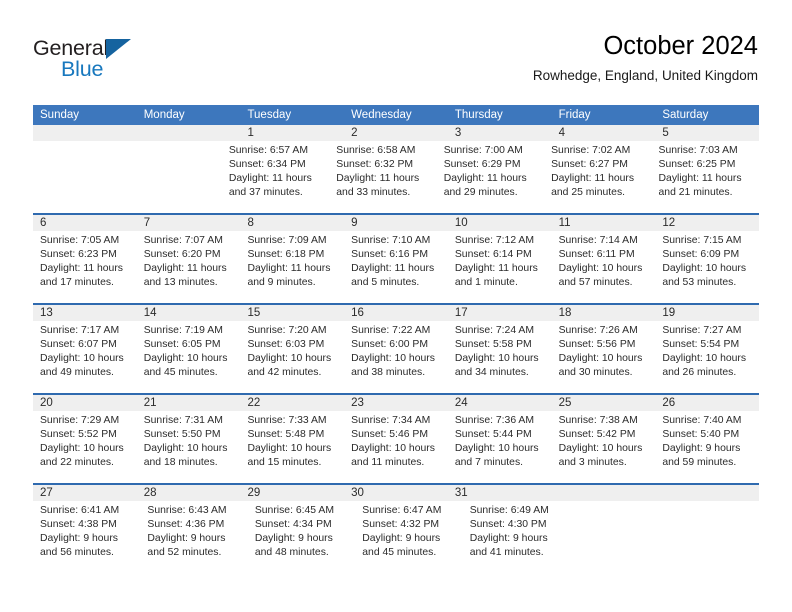 The width and height of the screenshot is (792, 612). I want to click on day-number: 12, so click(707, 223).